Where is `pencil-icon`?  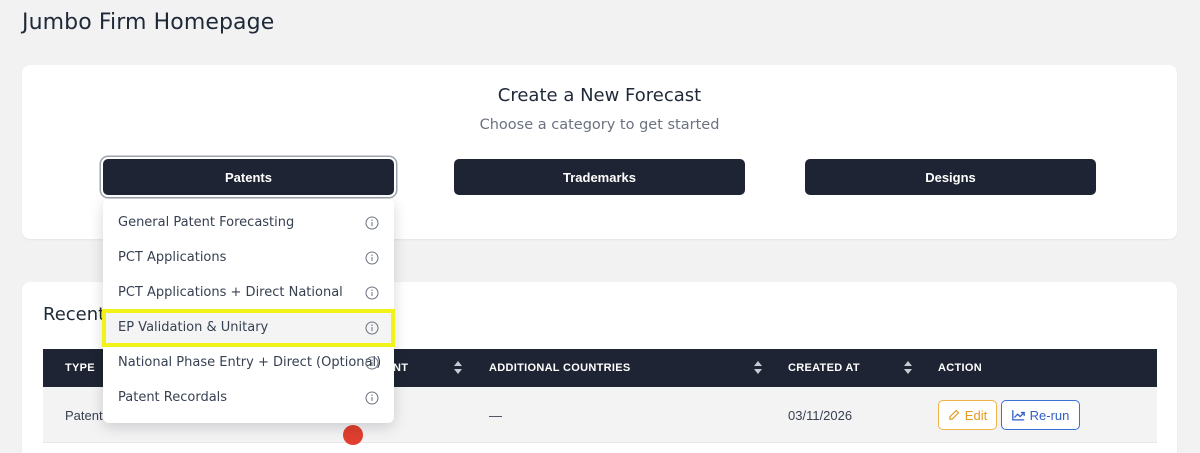
pencil-icon is located at coordinates (954, 414).